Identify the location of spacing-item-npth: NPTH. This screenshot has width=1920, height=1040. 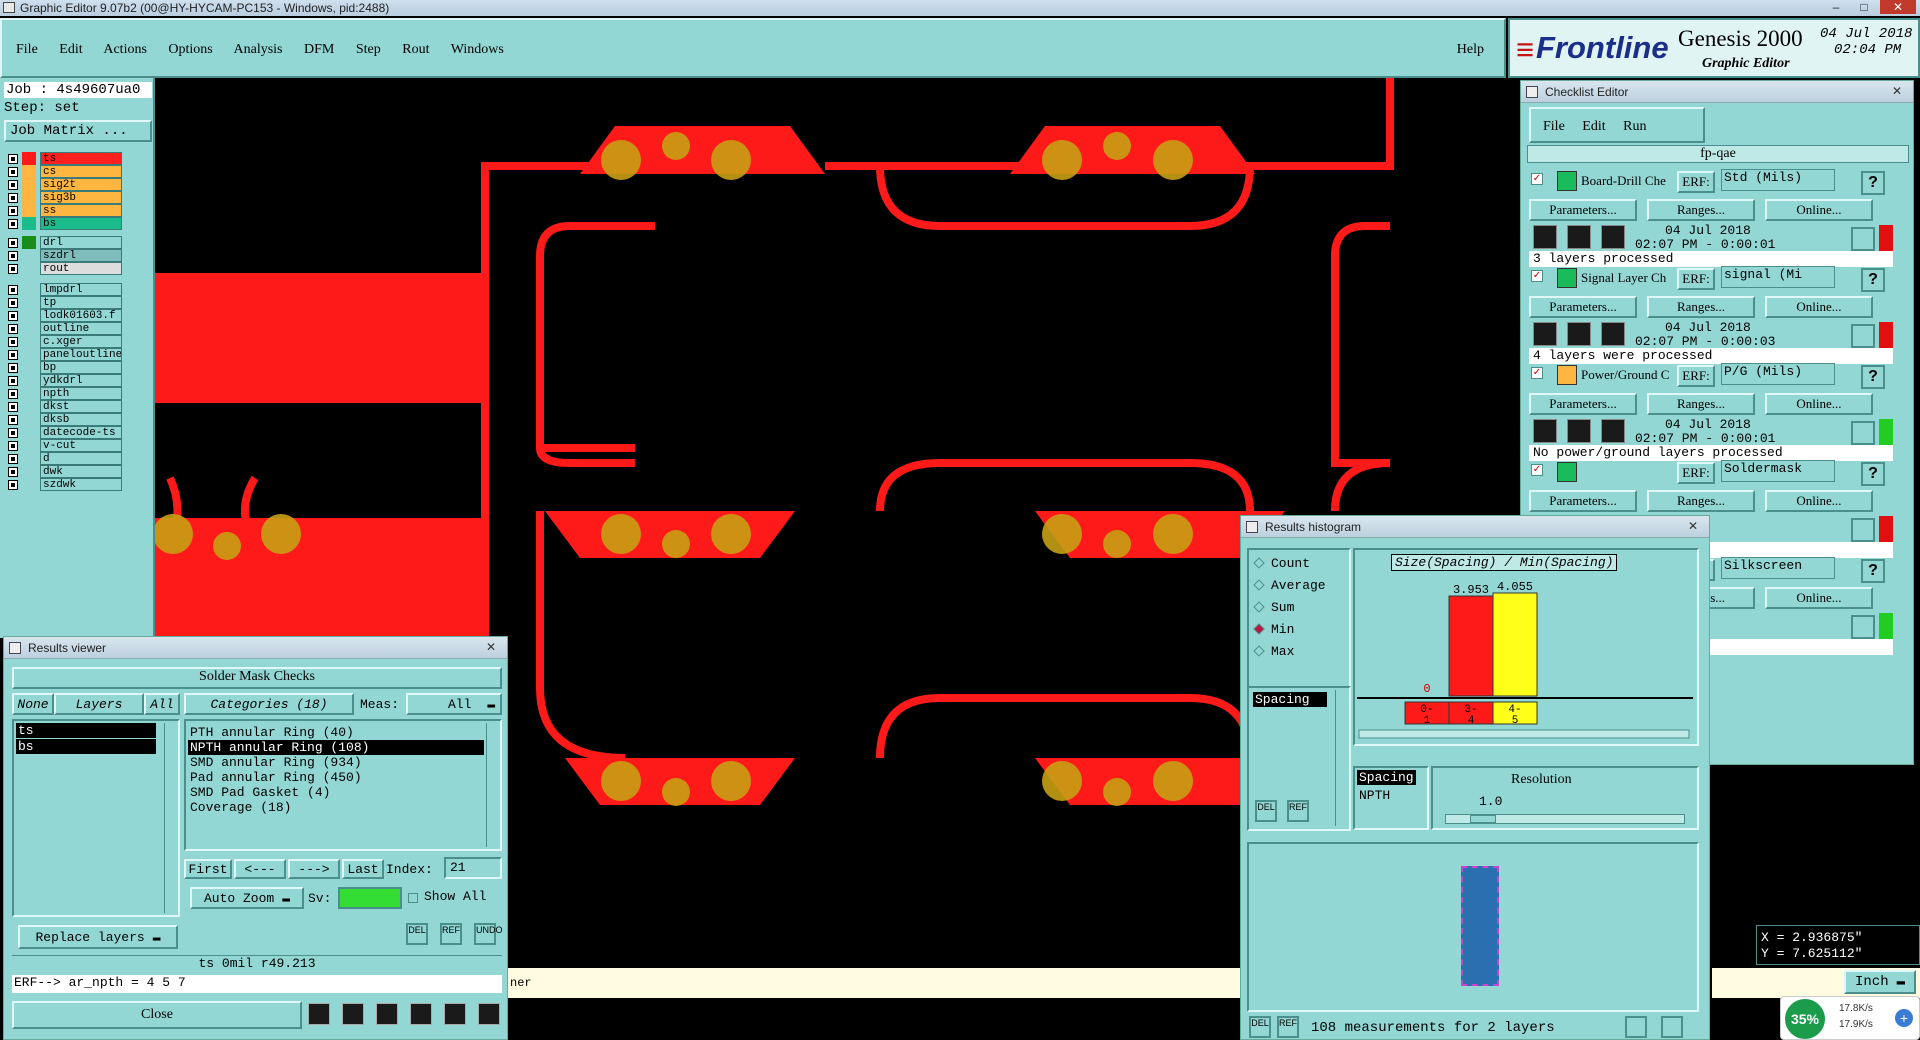
(1374, 795).